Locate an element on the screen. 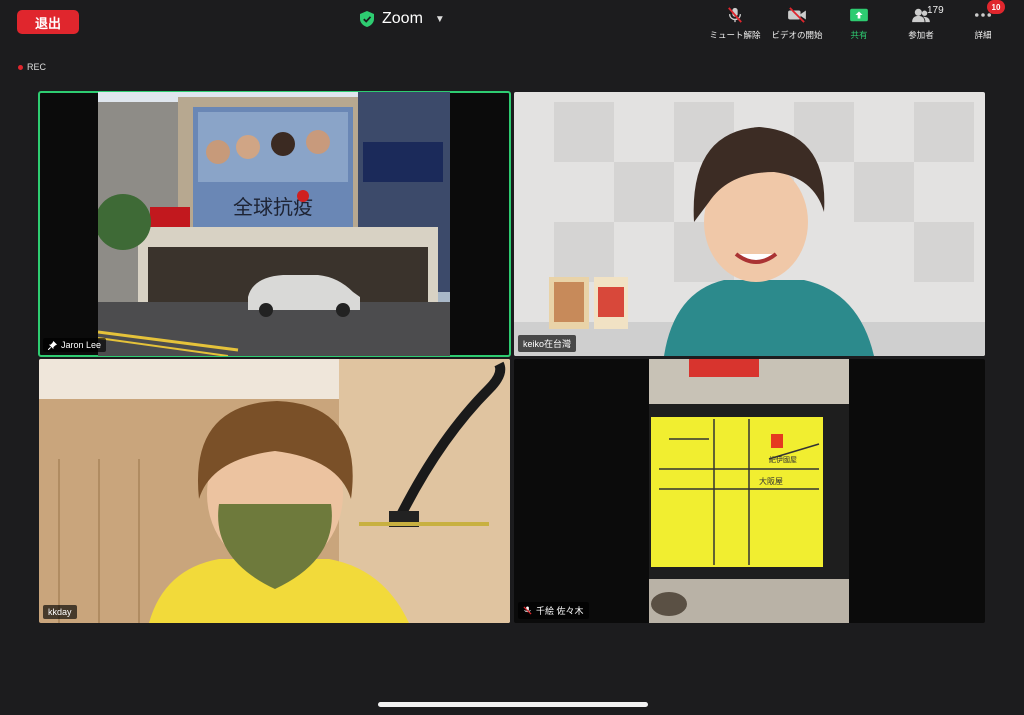 This screenshot has height=715, width=1024. start-video-label: ビデオの開始 is located at coordinates (797, 35).